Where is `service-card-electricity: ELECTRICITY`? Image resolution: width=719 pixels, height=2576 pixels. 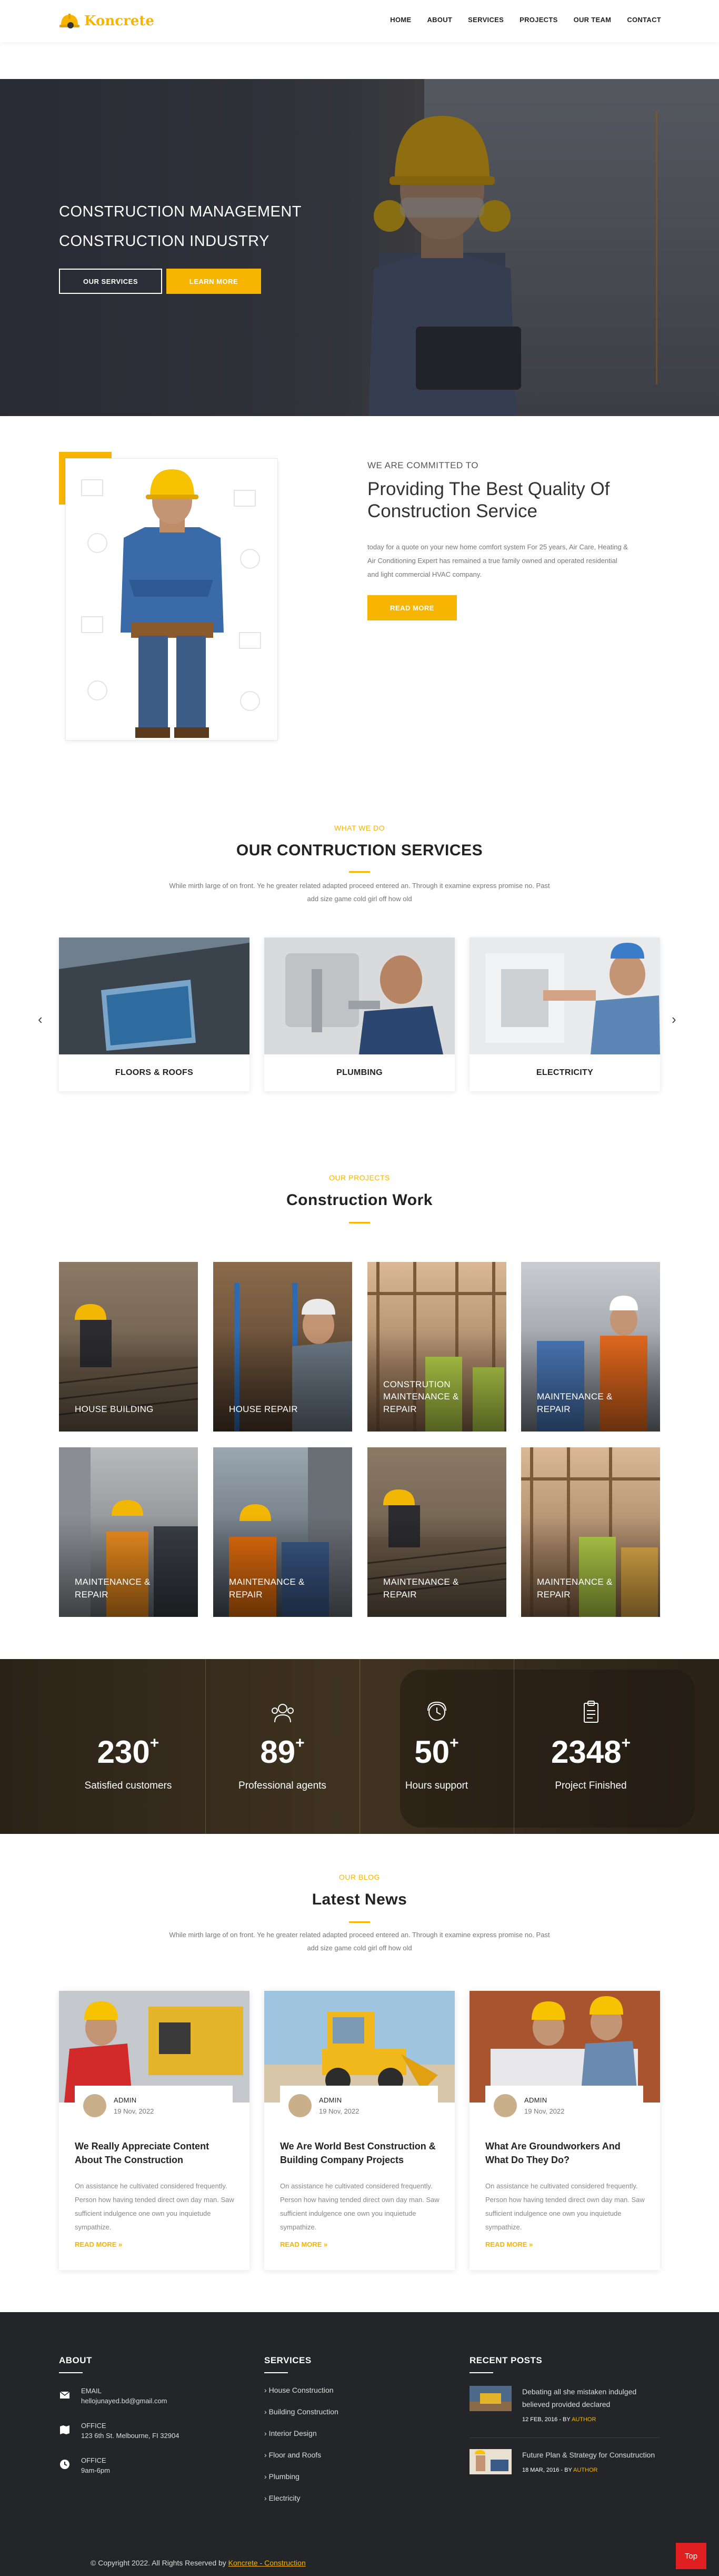 service-card-electricity: ELECTRICITY is located at coordinates (565, 1014).